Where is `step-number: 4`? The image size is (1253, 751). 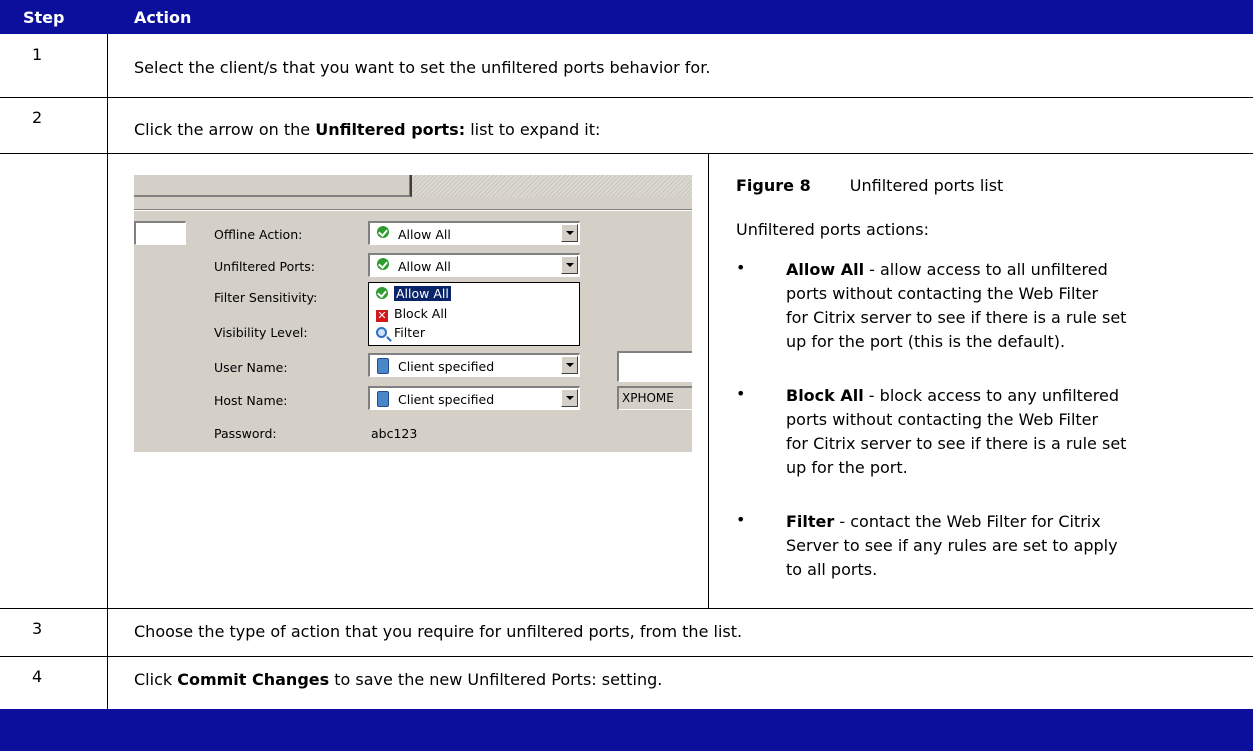
step-number: 4 is located at coordinates (37, 676).